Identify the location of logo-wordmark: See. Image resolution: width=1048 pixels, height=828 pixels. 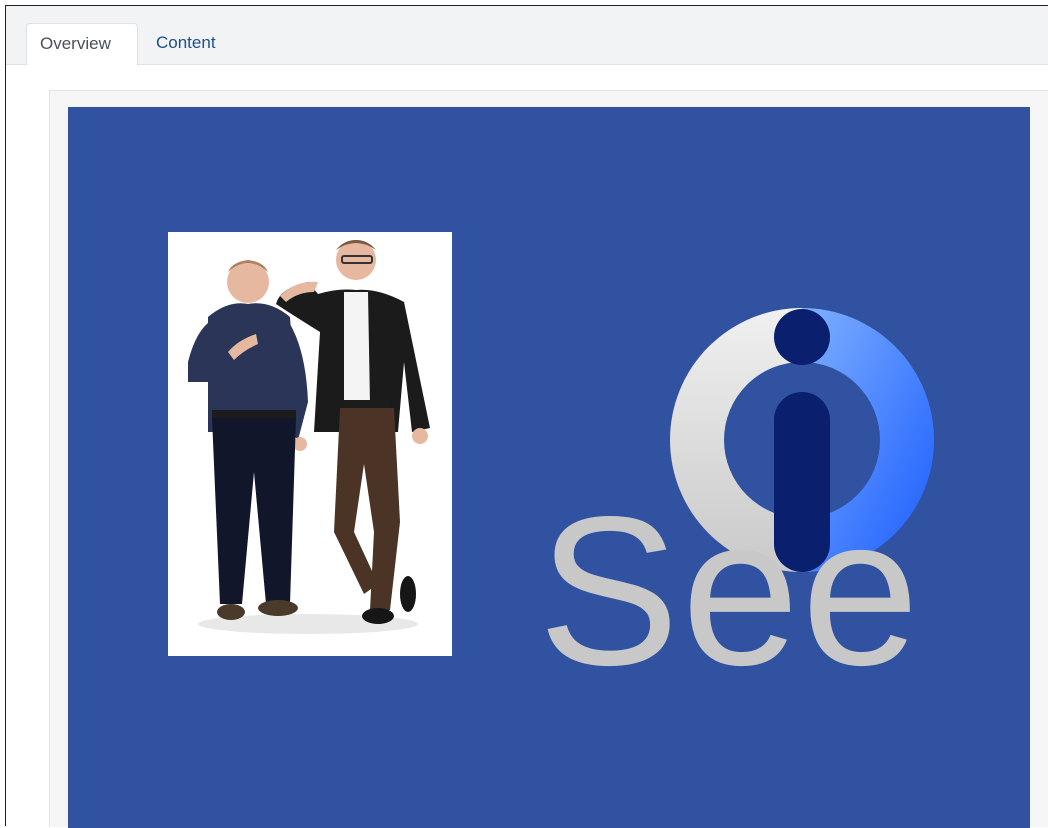
(730, 590).